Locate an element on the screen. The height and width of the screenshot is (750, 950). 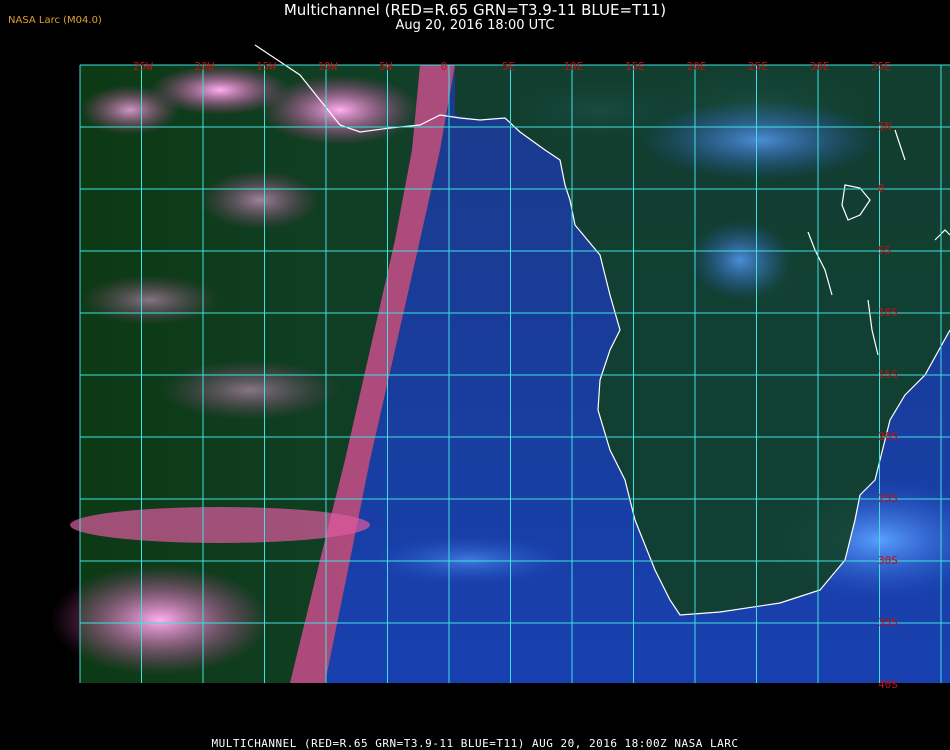
longitude-label: 5W is located at coordinates (386, 66).